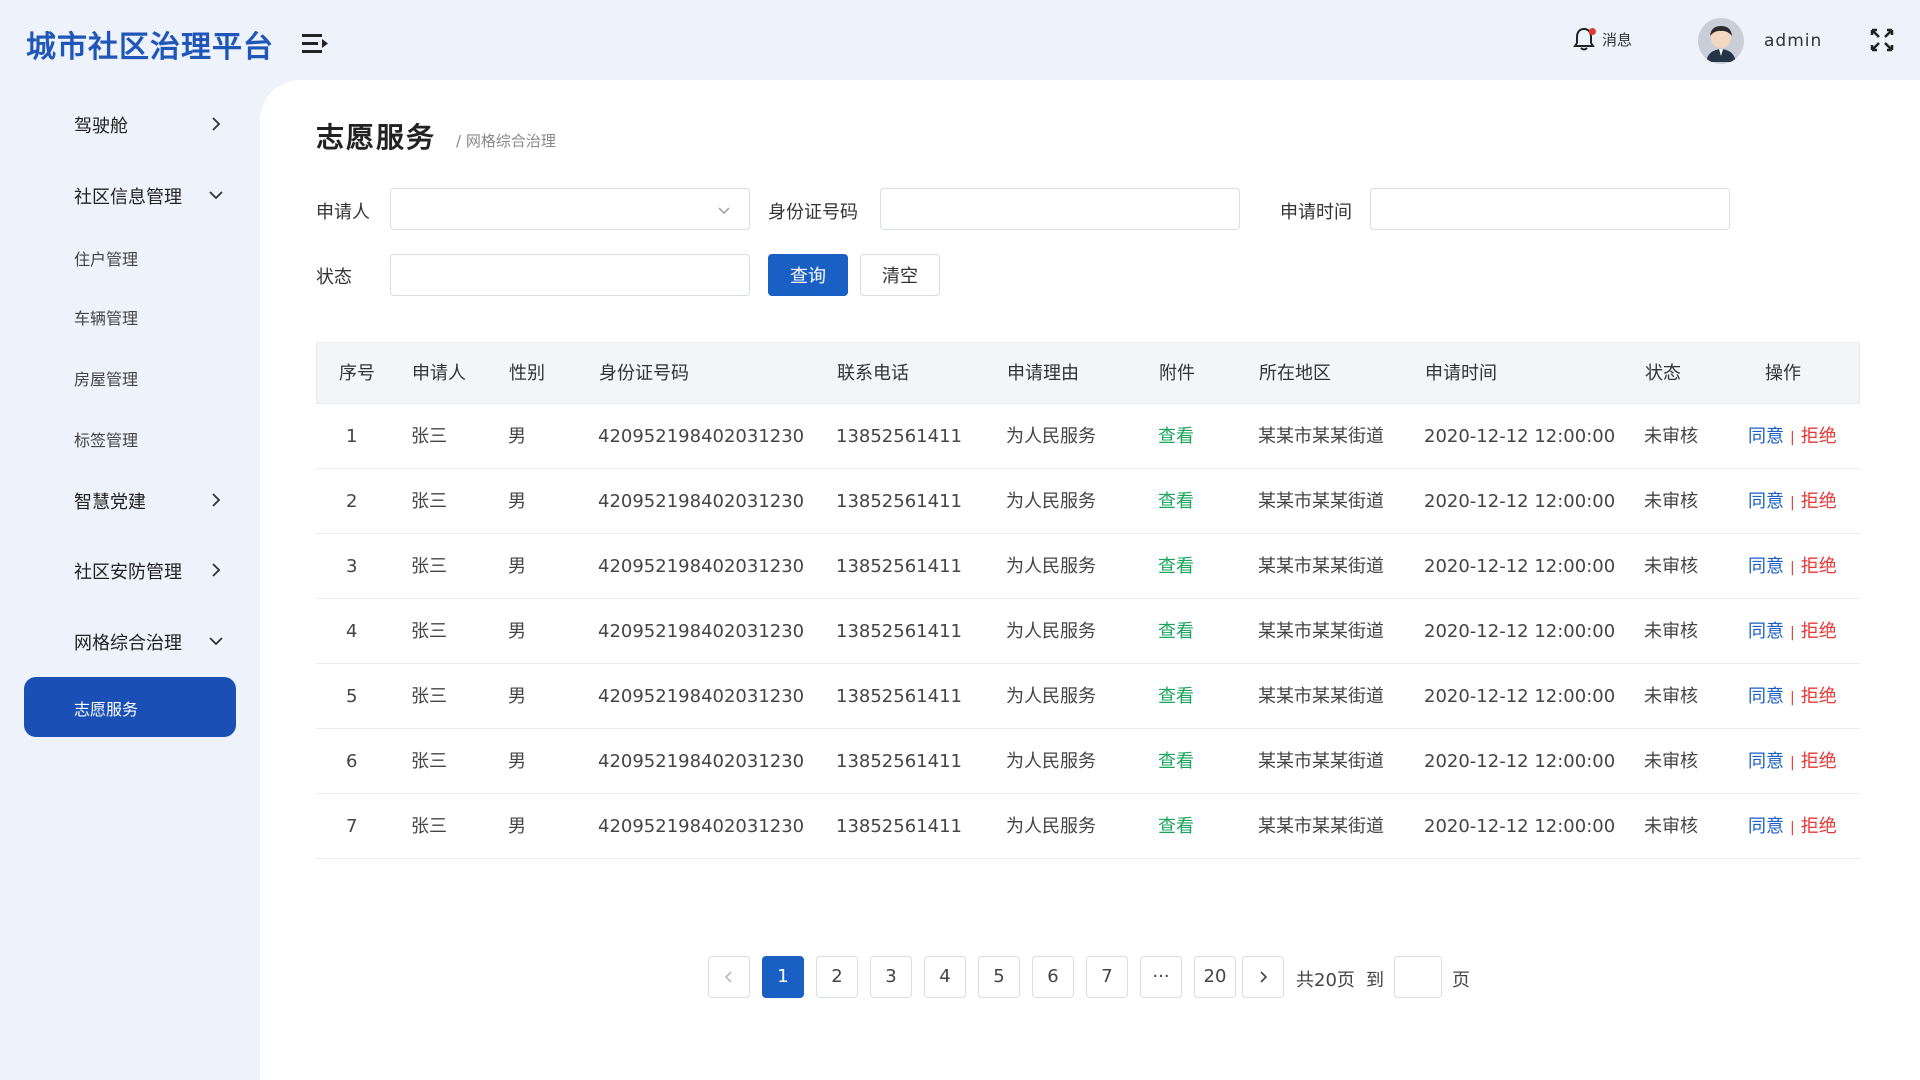 The image size is (1920, 1080). I want to click on page-button: 4, so click(945, 977).